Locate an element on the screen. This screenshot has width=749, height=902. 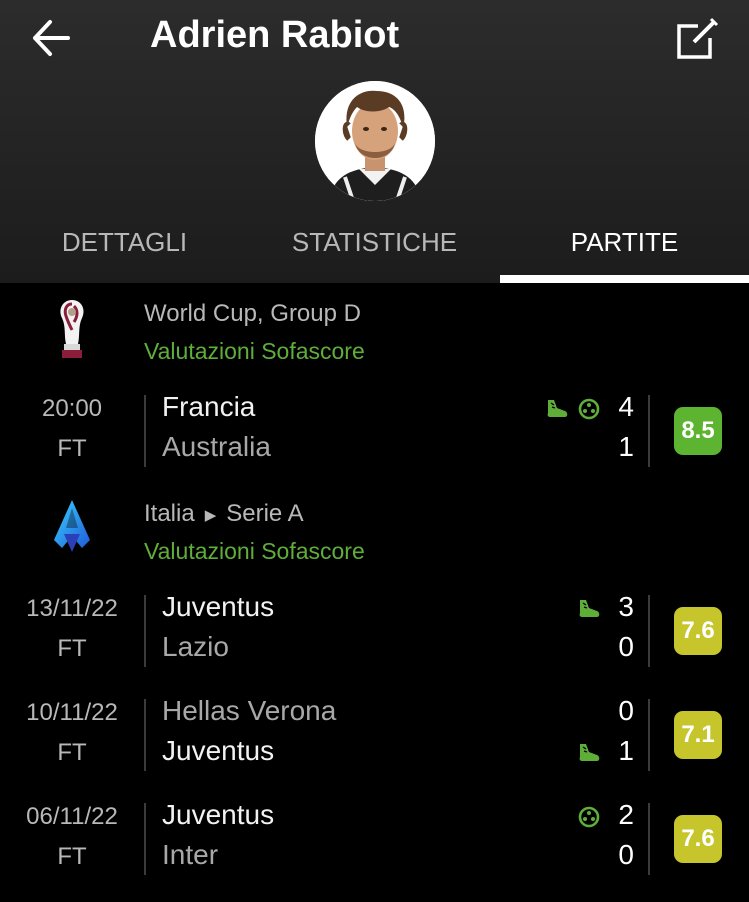
tournament-name: Italia ▶ Serie A is located at coordinates (224, 514).